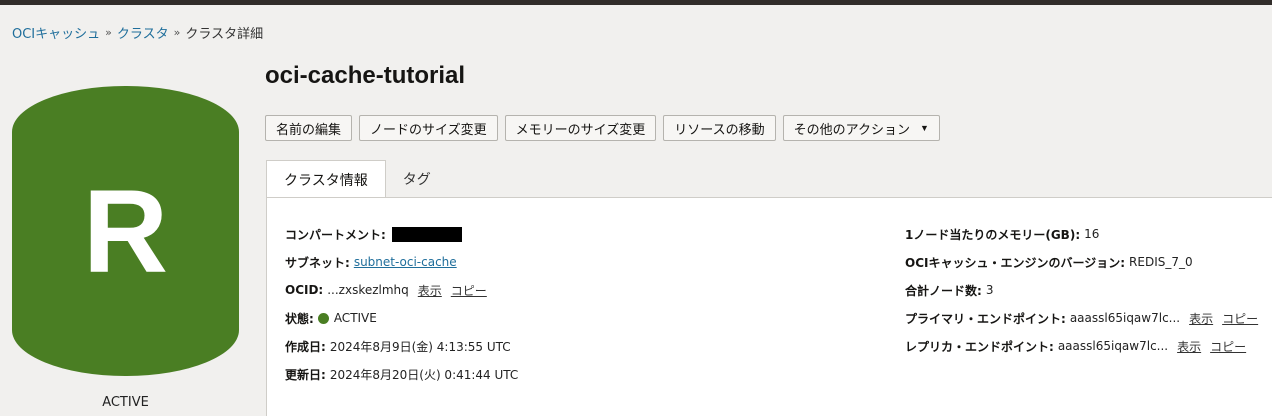 Image resolution: width=1272 pixels, height=416 pixels. I want to click on ocid-row: OCID: ...zxskezlmhq 表示 コピー, so click(401, 290).